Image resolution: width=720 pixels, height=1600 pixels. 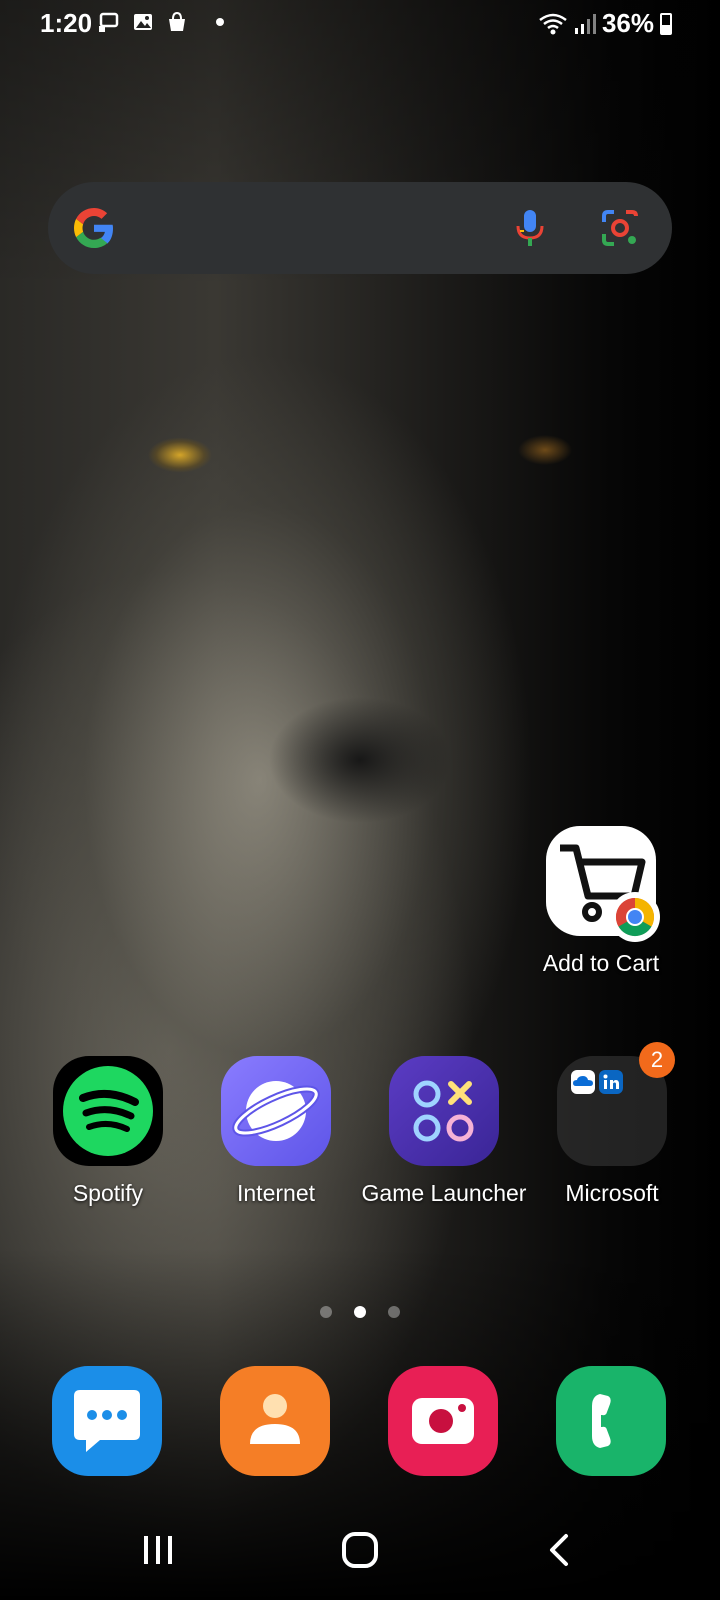 I want to click on google-lens-icon, so click(x=620, y=228).